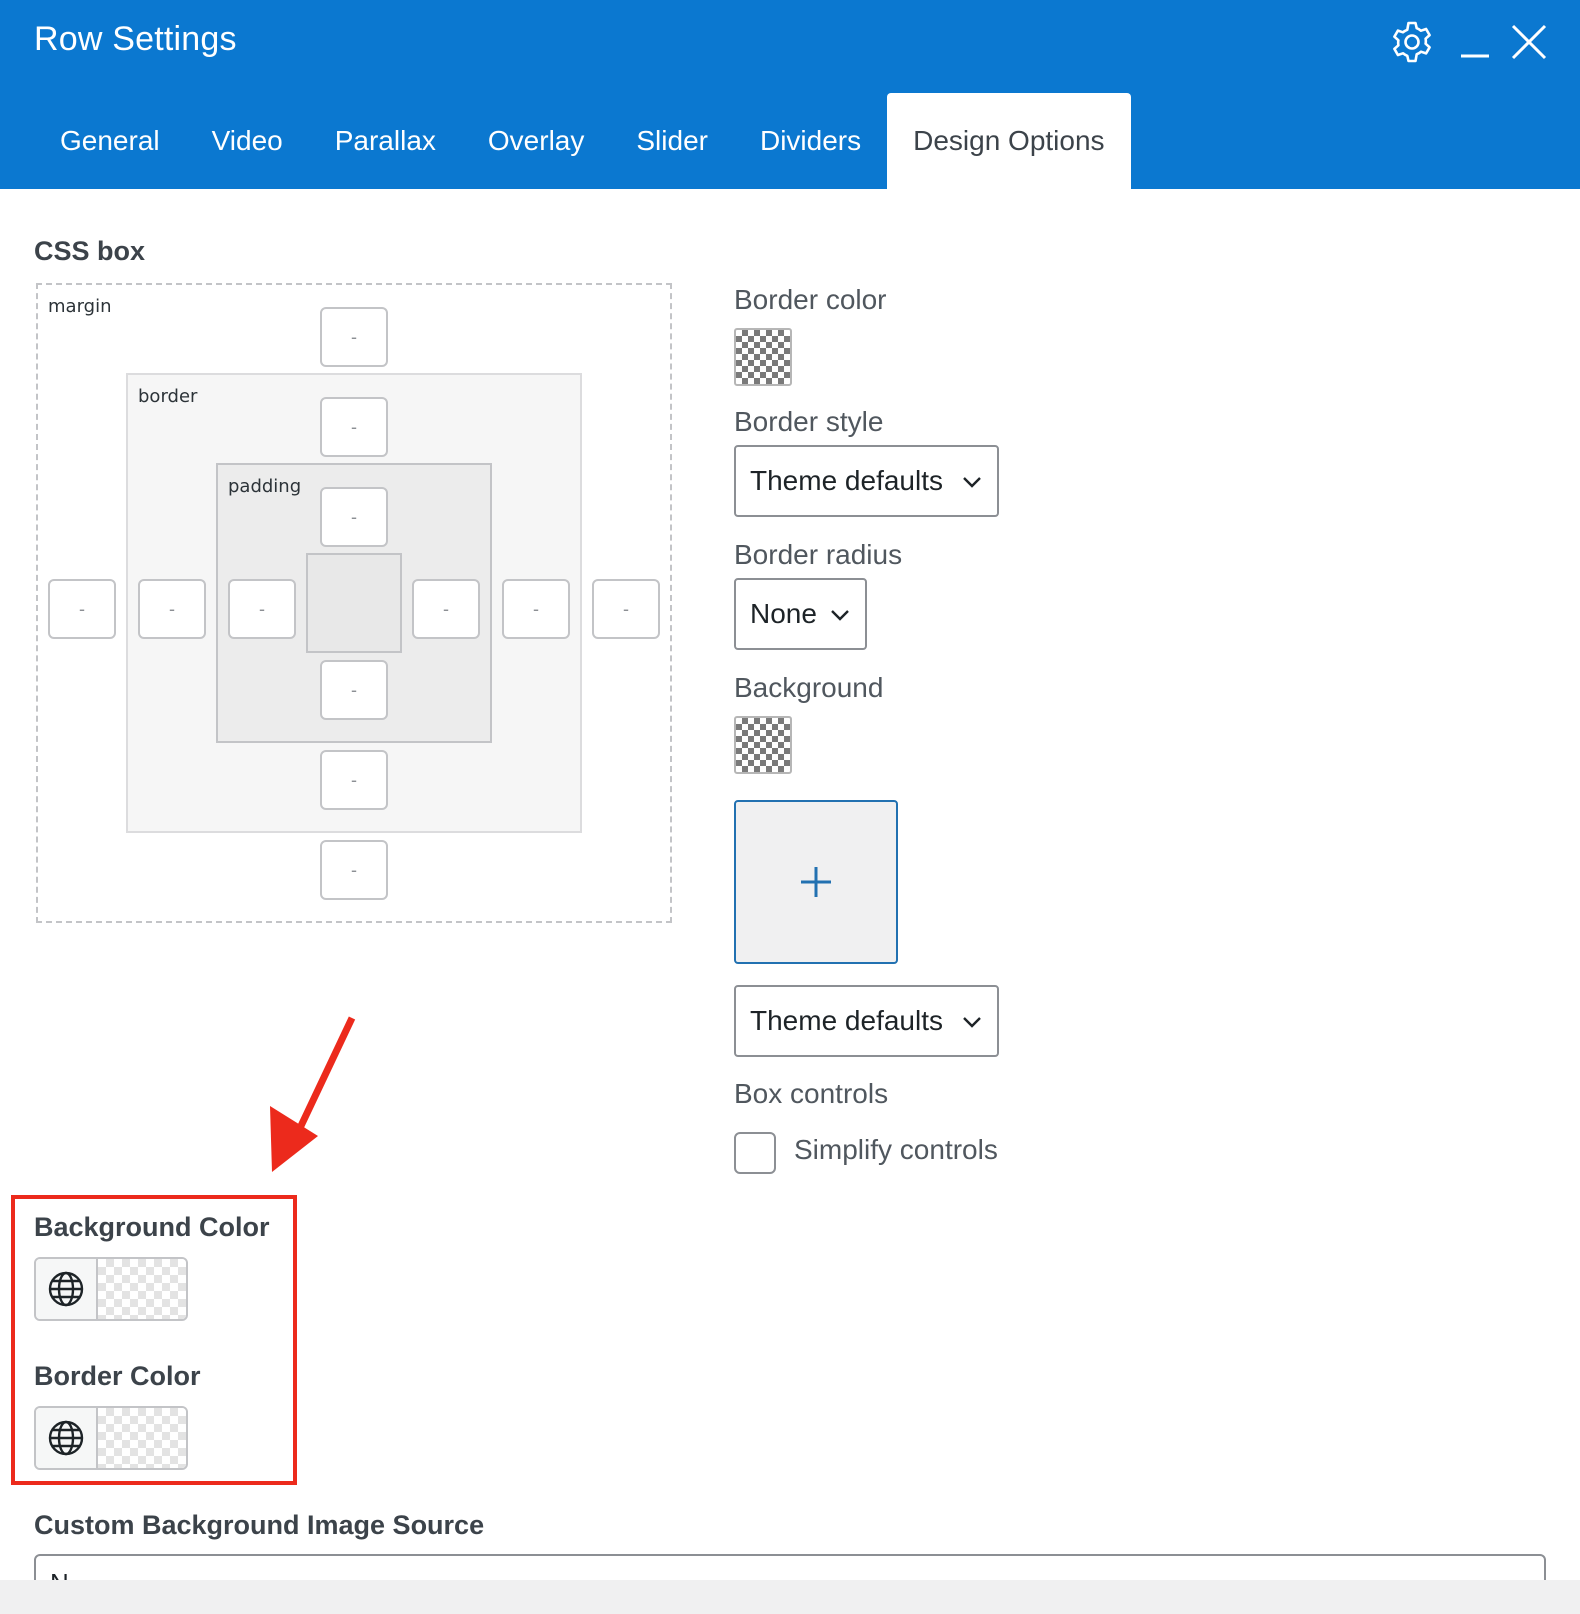  Describe the element at coordinates (846, 1020) in the screenshot. I see `background-style-value: Theme defaults` at that location.